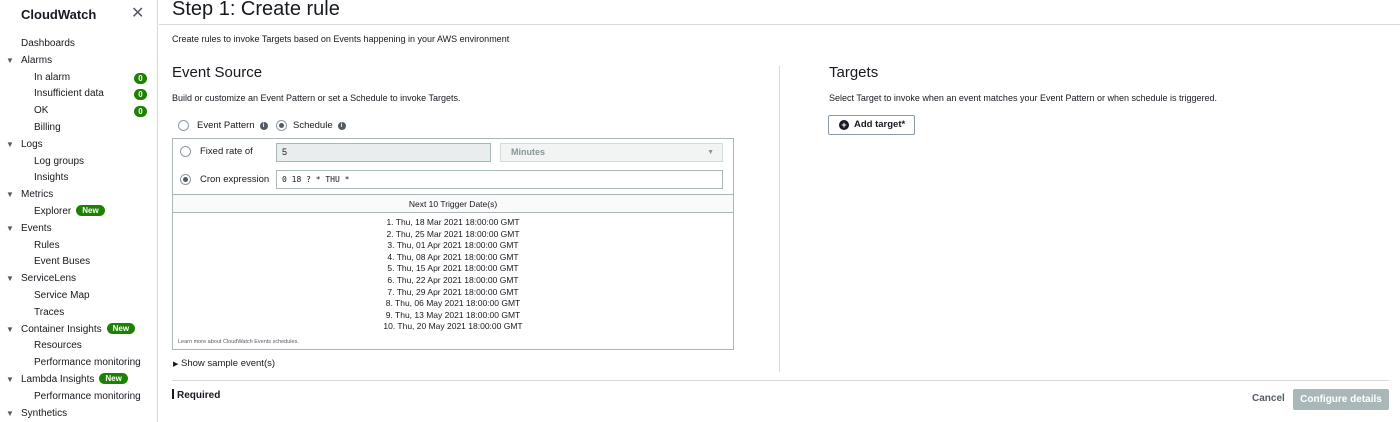  I want to click on event-pattern-option: Event Pattern i, so click(223, 125).